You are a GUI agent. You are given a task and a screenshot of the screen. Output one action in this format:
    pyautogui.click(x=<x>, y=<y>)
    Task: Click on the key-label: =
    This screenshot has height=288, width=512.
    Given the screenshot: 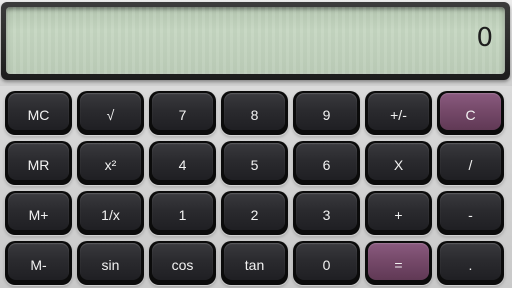 What is the action you would take?
    pyautogui.click(x=398, y=265)
    